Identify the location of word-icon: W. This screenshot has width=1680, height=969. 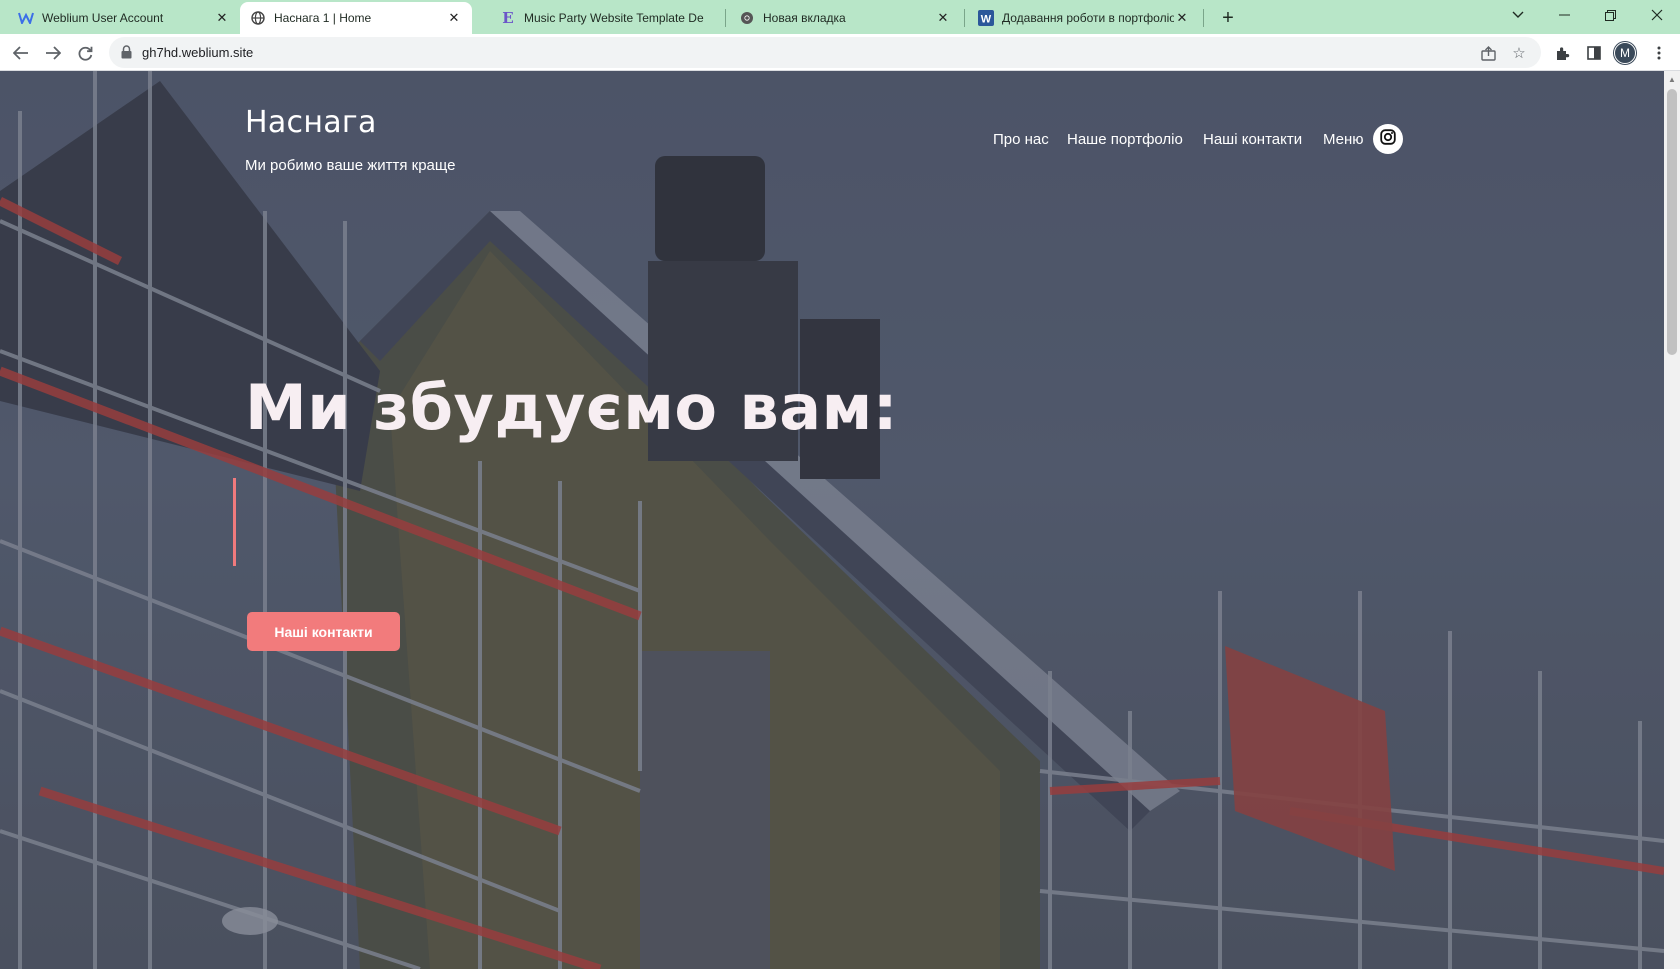
(986, 18).